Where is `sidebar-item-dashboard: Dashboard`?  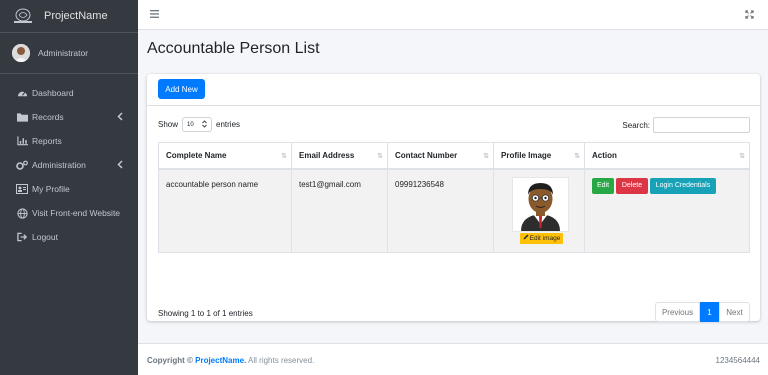 sidebar-item-dashboard: Dashboard is located at coordinates (69, 93).